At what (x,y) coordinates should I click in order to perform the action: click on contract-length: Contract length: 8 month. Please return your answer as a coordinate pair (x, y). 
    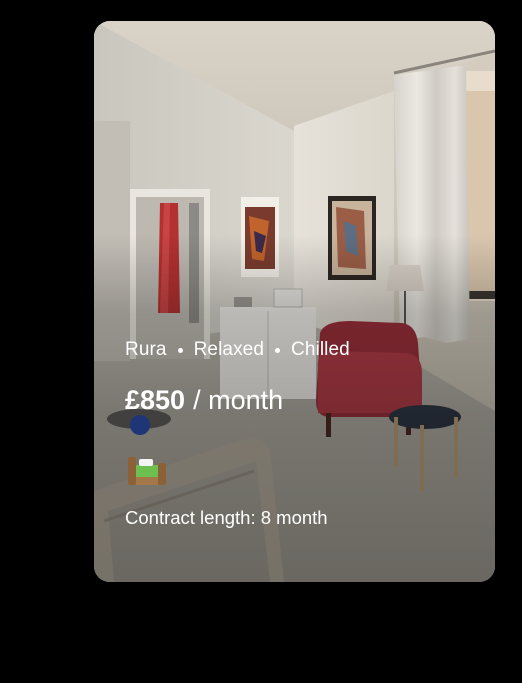
    Looking at the image, I should click on (226, 517).